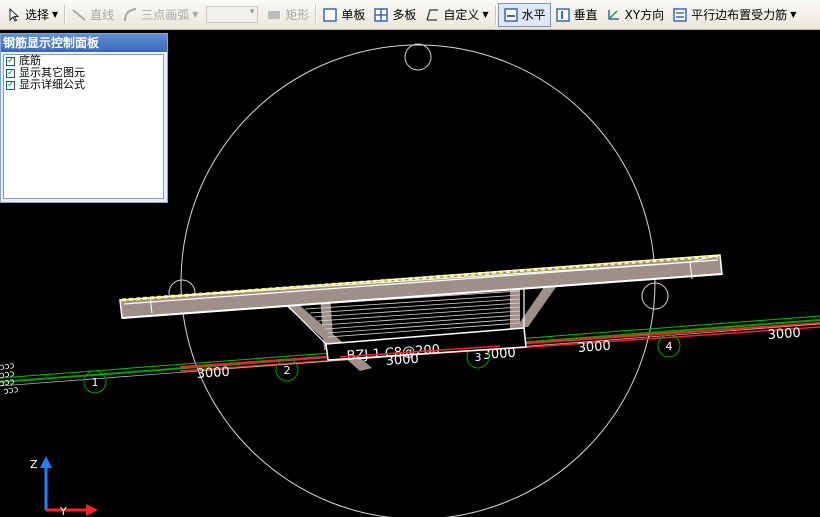  What do you see at coordinates (9, 379) in the screenshot?
I see `left-dim-stack: ↄↄↄ ↄↄↄ ↄↄↄ ↄↄↄ` at bounding box center [9, 379].